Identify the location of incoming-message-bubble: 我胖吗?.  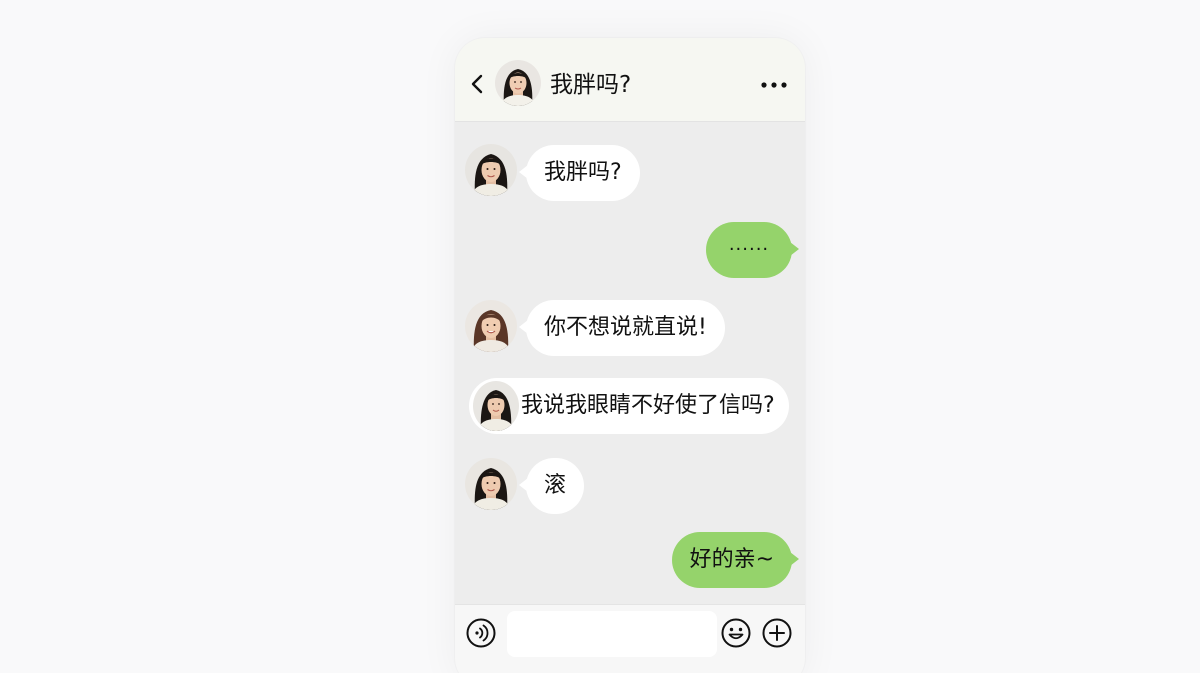
(579, 173).